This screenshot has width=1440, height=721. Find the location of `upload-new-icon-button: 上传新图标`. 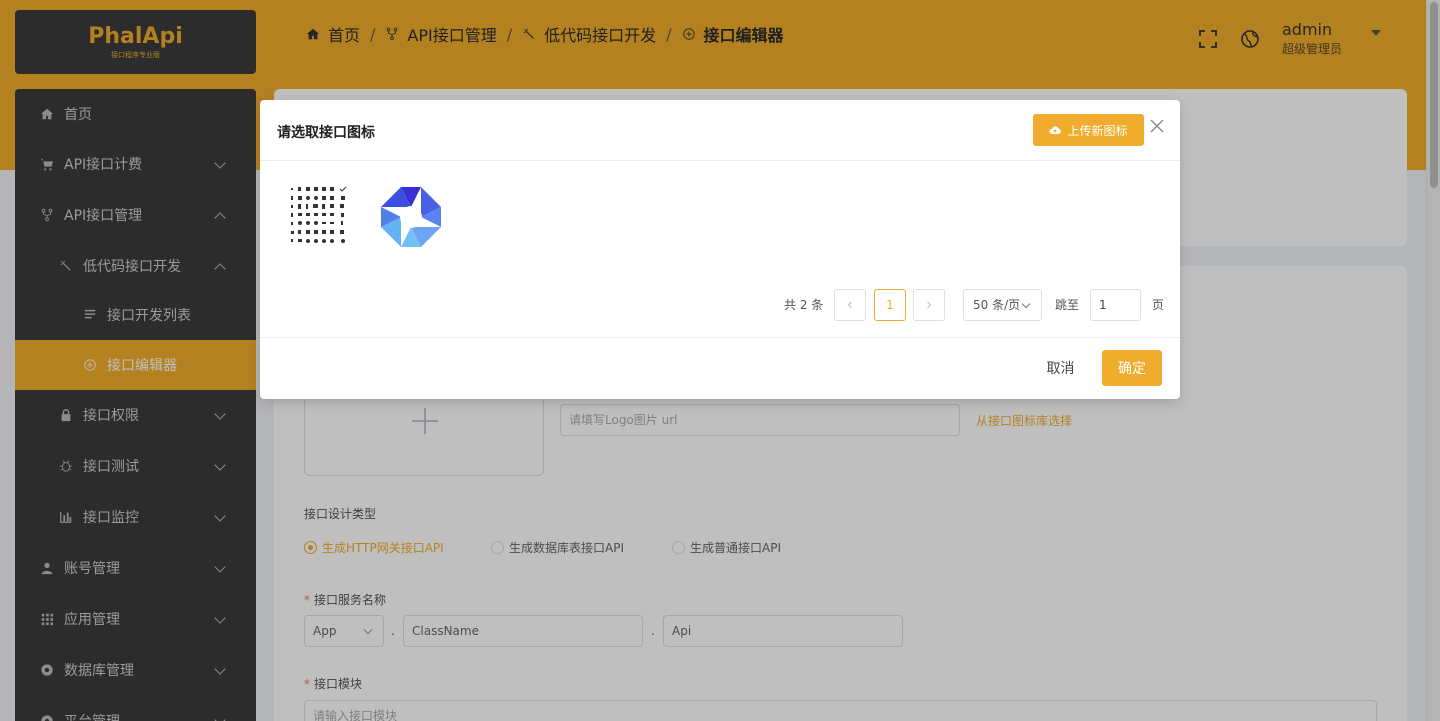

upload-new-icon-button: 上传新图标 is located at coordinates (1088, 130).